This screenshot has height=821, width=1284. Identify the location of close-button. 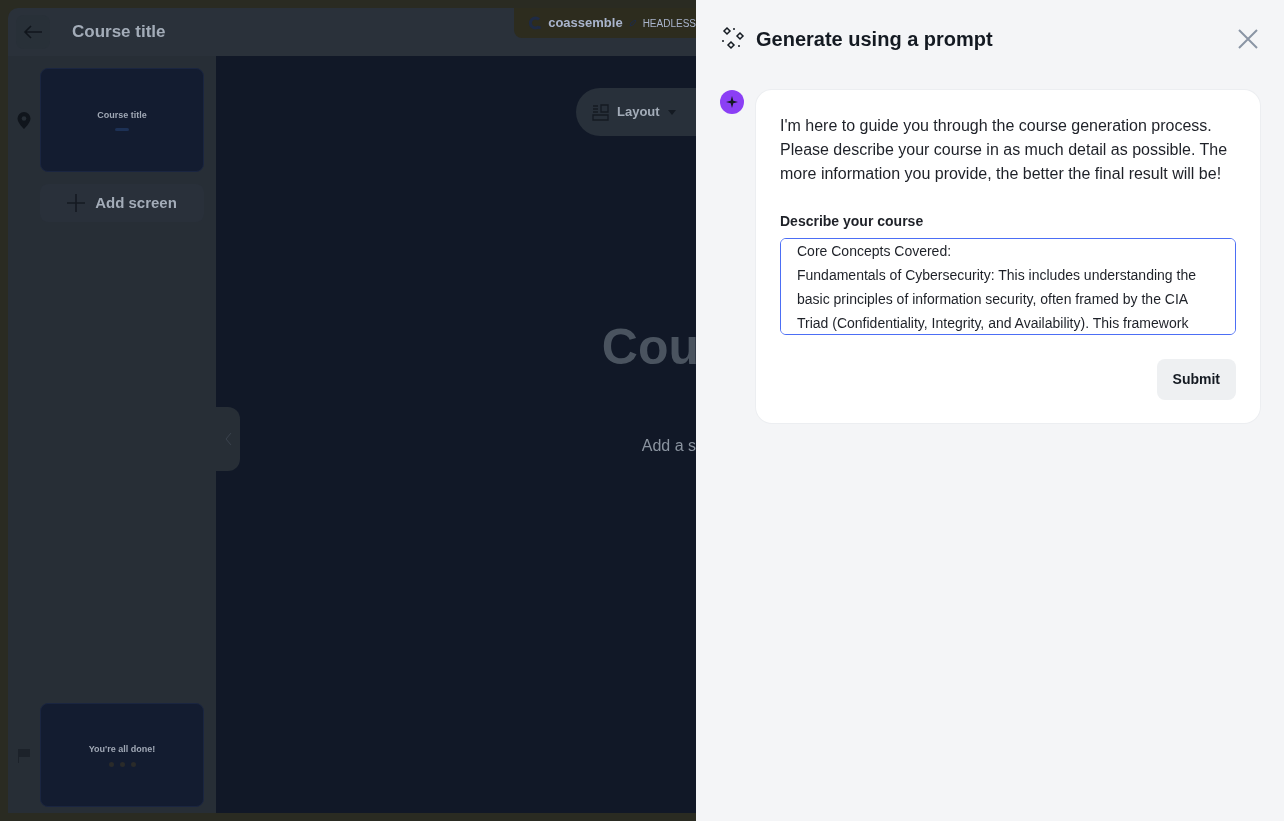
(1248, 39).